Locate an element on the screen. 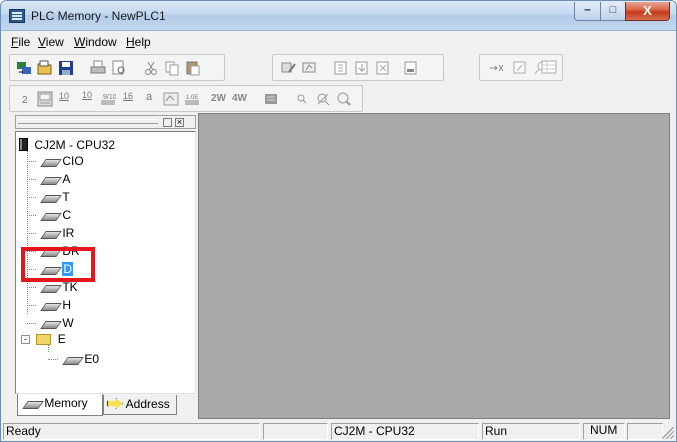 The width and height of the screenshot is (677, 442). zoom-icon is located at coordinates (344, 99).